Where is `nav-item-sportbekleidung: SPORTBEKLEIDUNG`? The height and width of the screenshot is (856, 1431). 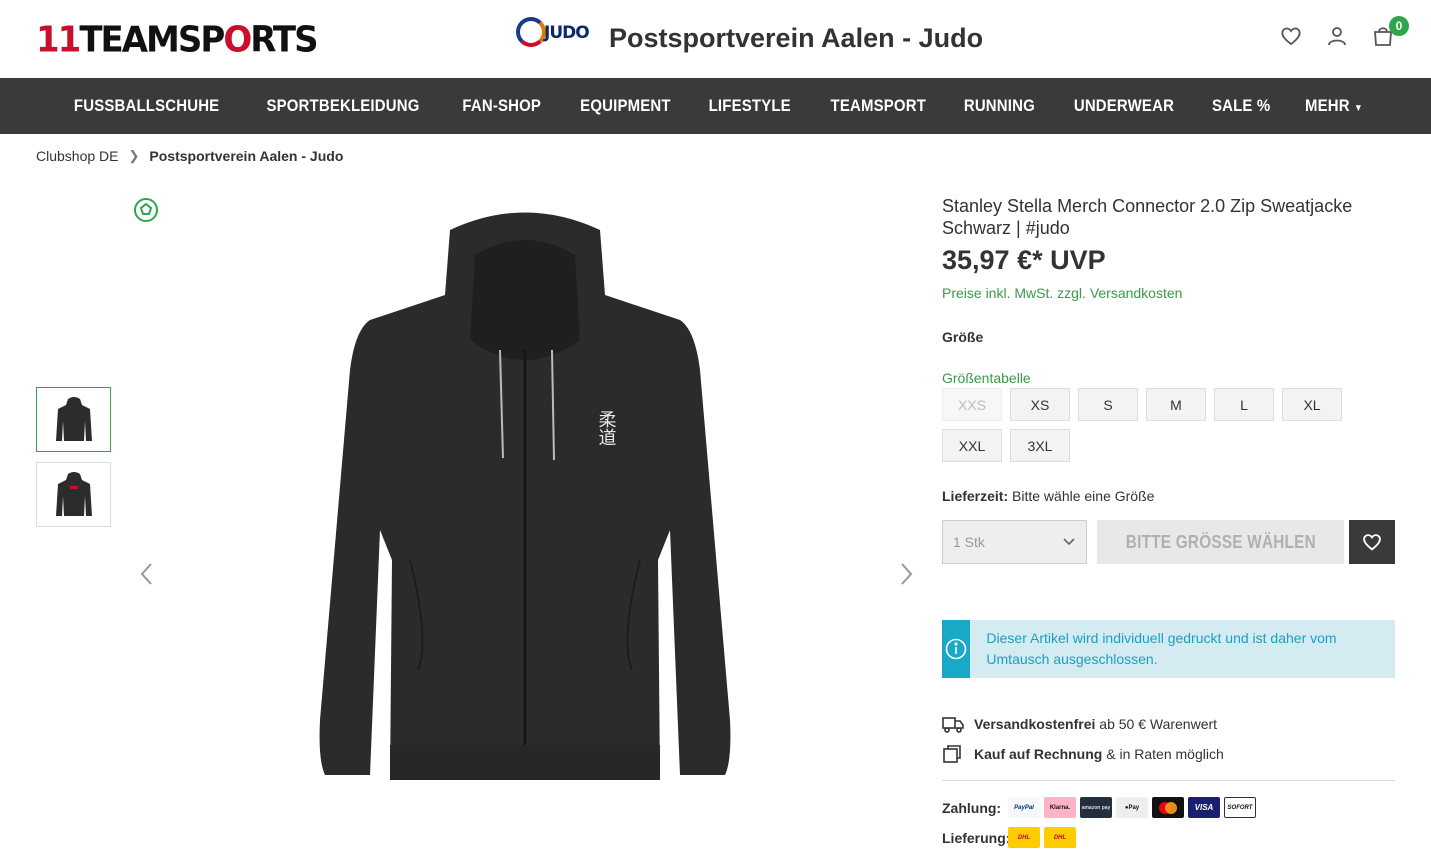 nav-item-sportbekleidung: SPORTBEKLEIDUNG is located at coordinates (343, 106).